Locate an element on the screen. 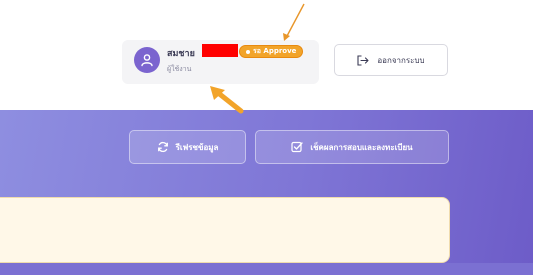 The height and width of the screenshot is (275, 533). refresh-button: รีเฟรชข้อมูล is located at coordinates (187, 147).